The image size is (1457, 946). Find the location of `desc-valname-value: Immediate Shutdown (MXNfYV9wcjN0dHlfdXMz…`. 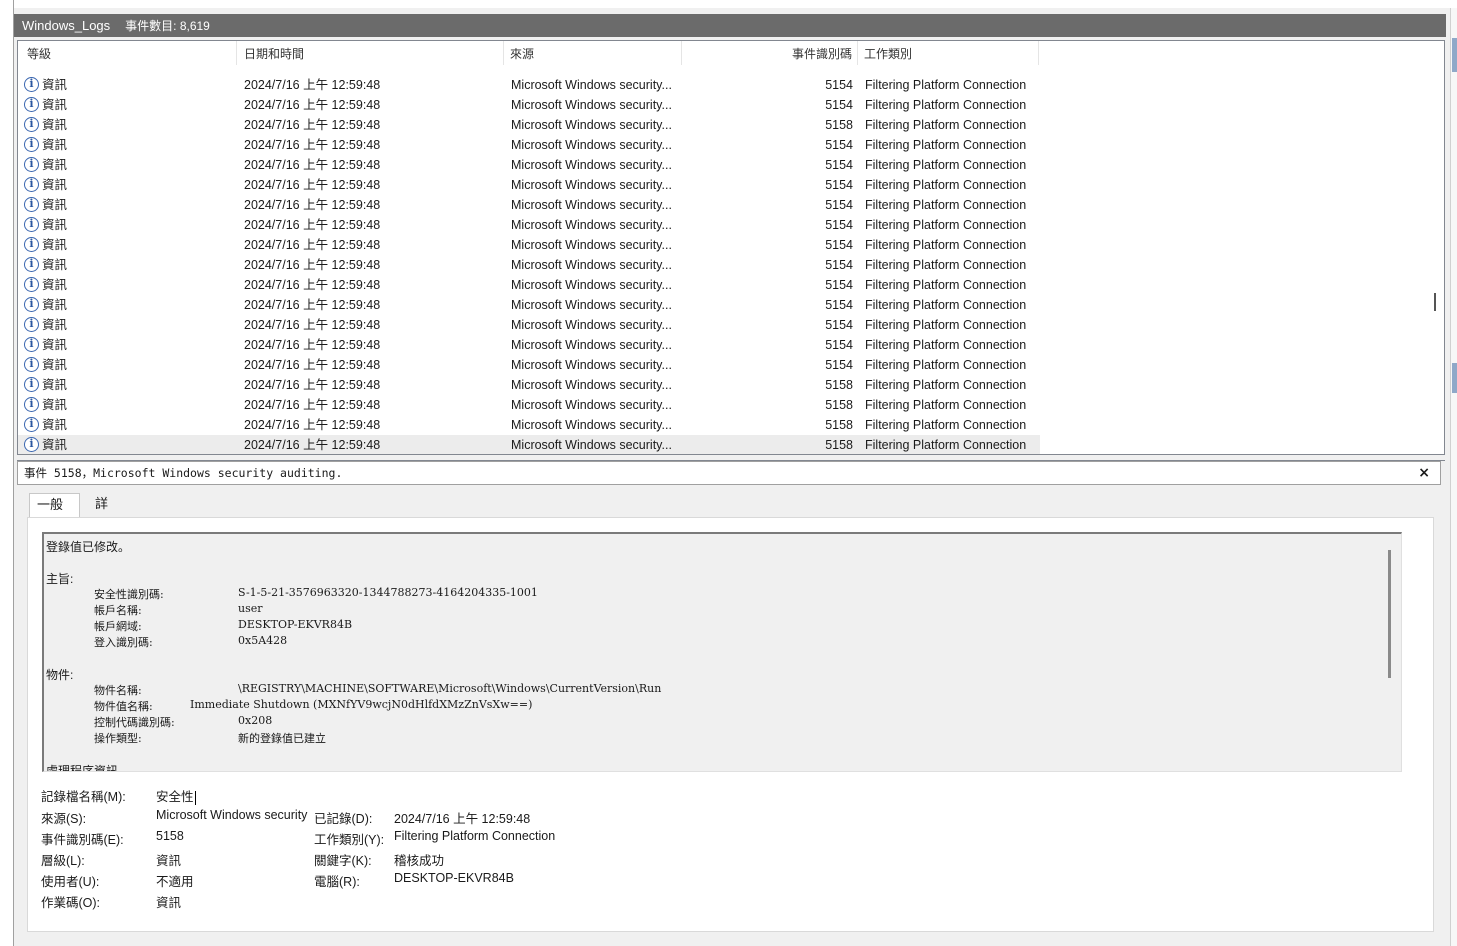

desc-valname-value: Immediate Shutdown (MXNfYV9wcjN0dHlfdXMz… is located at coordinates (361, 704).